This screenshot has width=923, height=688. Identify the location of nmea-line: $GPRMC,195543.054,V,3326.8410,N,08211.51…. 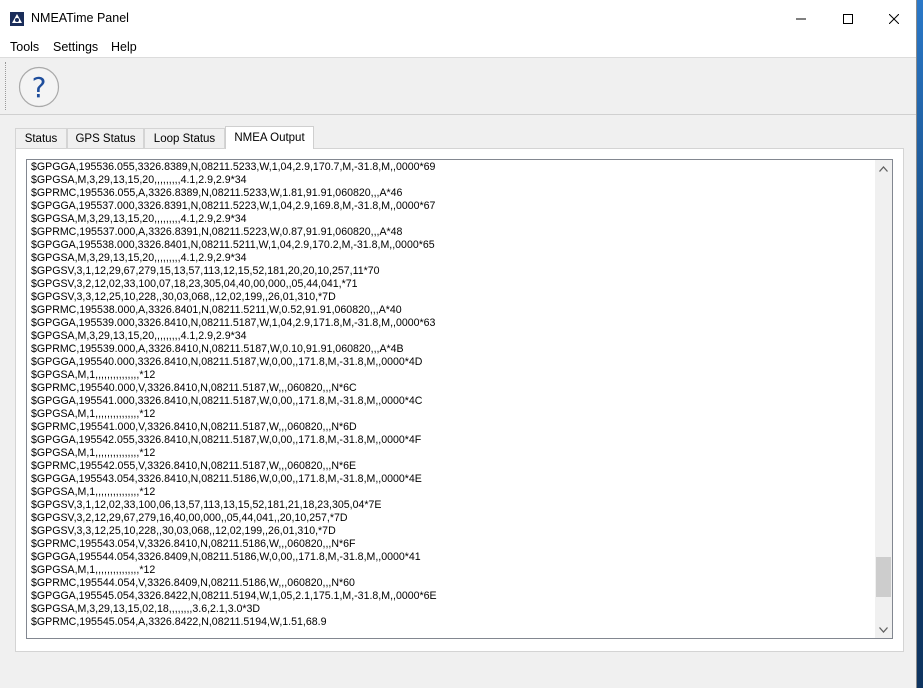
(193, 544).